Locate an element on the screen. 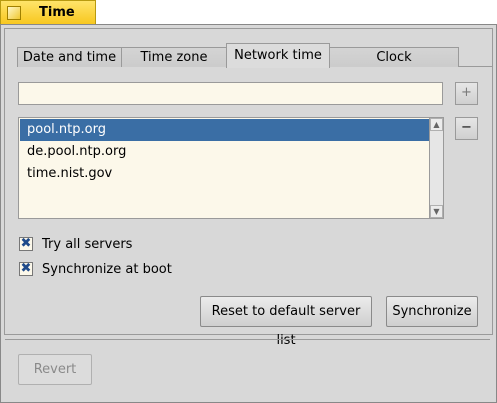  server-list-item: time.nist.gov is located at coordinates (225, 174).